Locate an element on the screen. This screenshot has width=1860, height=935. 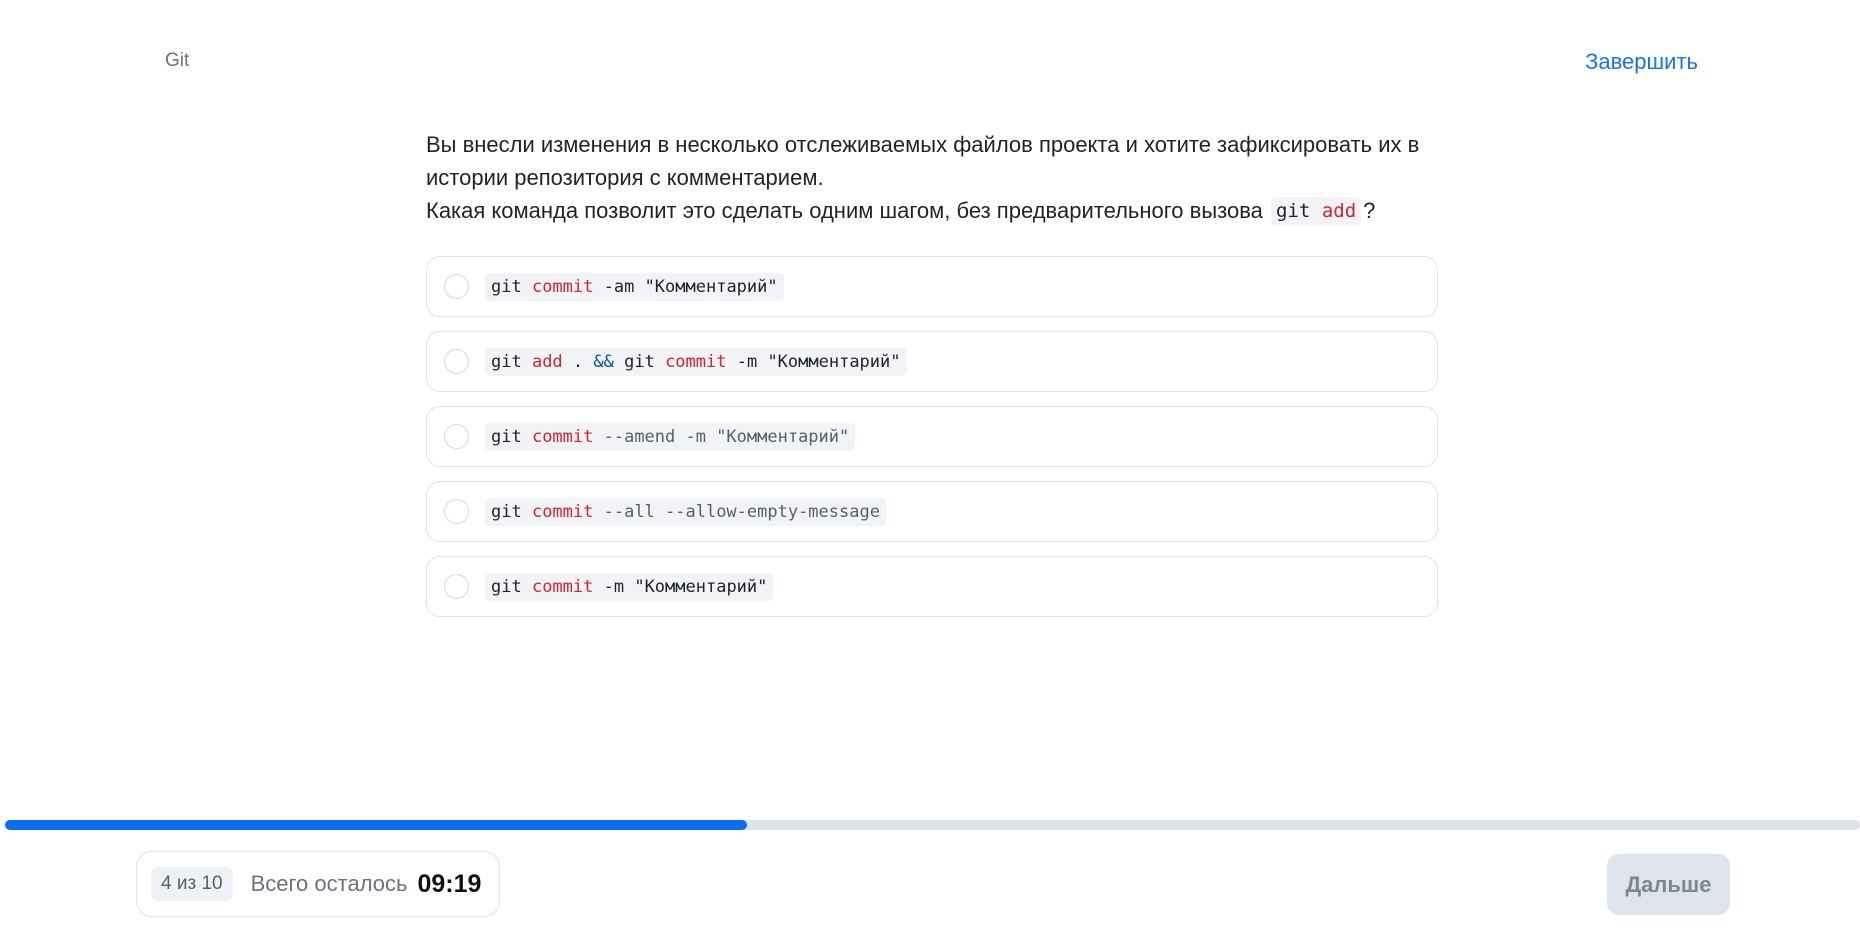
progress-bar-fill is located at coordinates (376, 825).